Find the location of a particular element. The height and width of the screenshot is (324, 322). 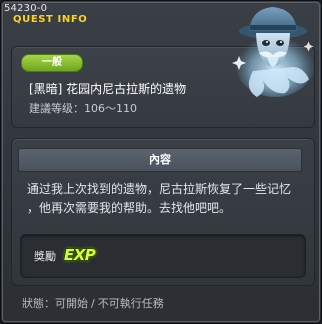

status-available: 可開始 is located at coordinates (71, 303).